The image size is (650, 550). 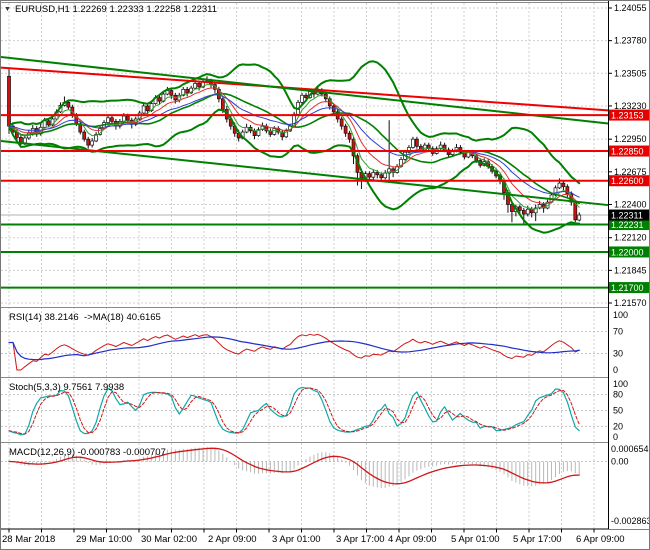 I want to click on svg-text: 1.22950, so click(x=630, y=139).